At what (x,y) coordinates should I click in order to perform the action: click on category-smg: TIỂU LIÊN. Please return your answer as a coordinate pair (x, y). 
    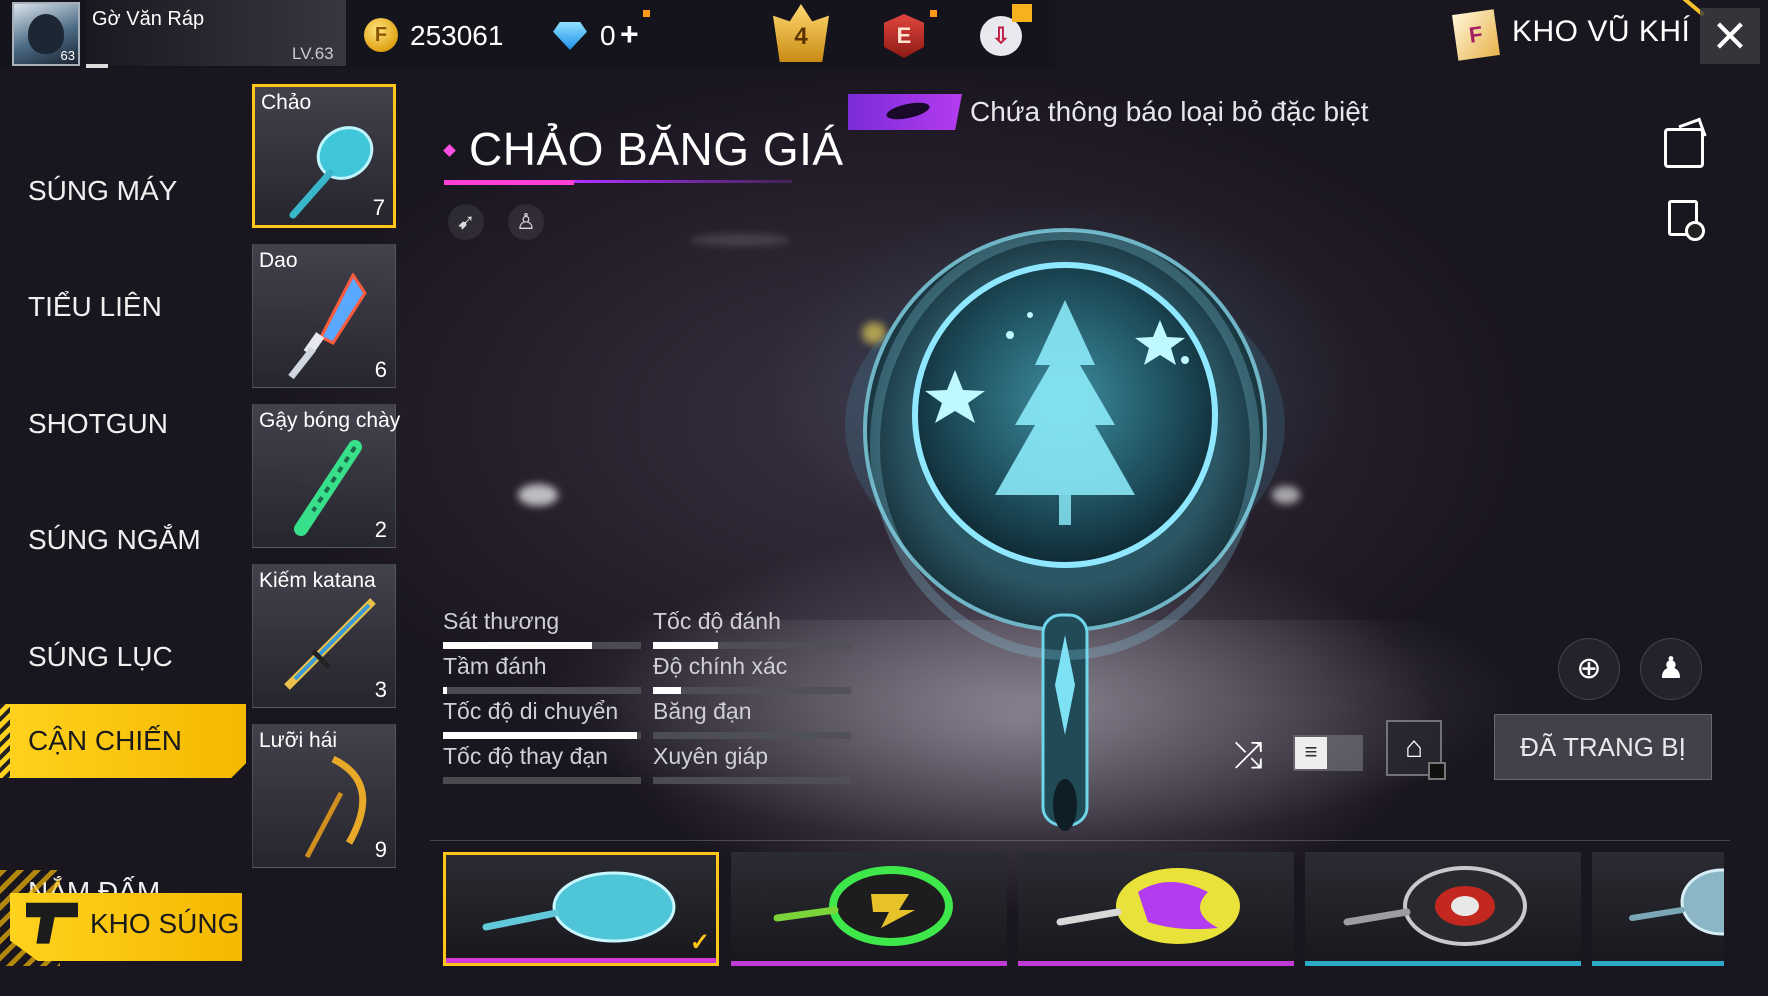
    Looking at the image, I should click on (123, 307).